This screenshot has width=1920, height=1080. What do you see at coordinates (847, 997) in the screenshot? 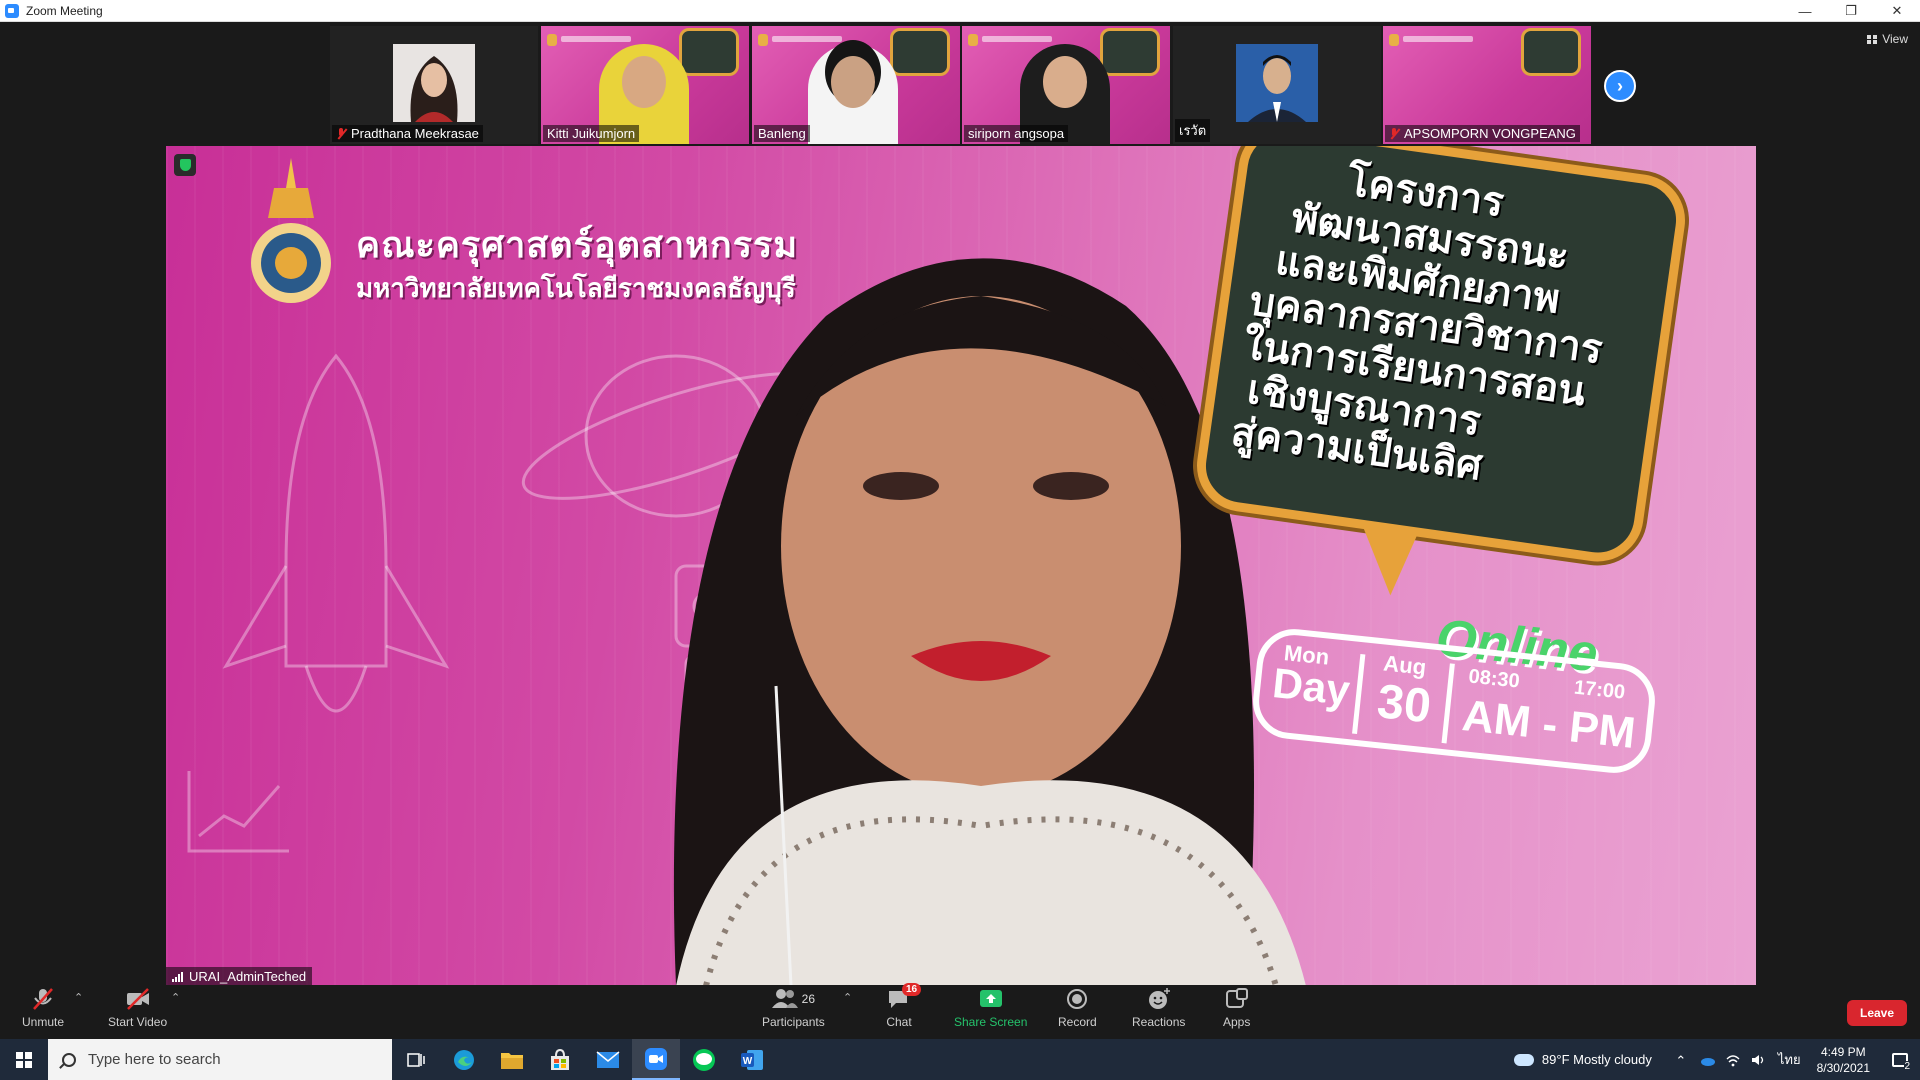
I see `participants-options-caret: ⌃` at bounding box center [847, 997].